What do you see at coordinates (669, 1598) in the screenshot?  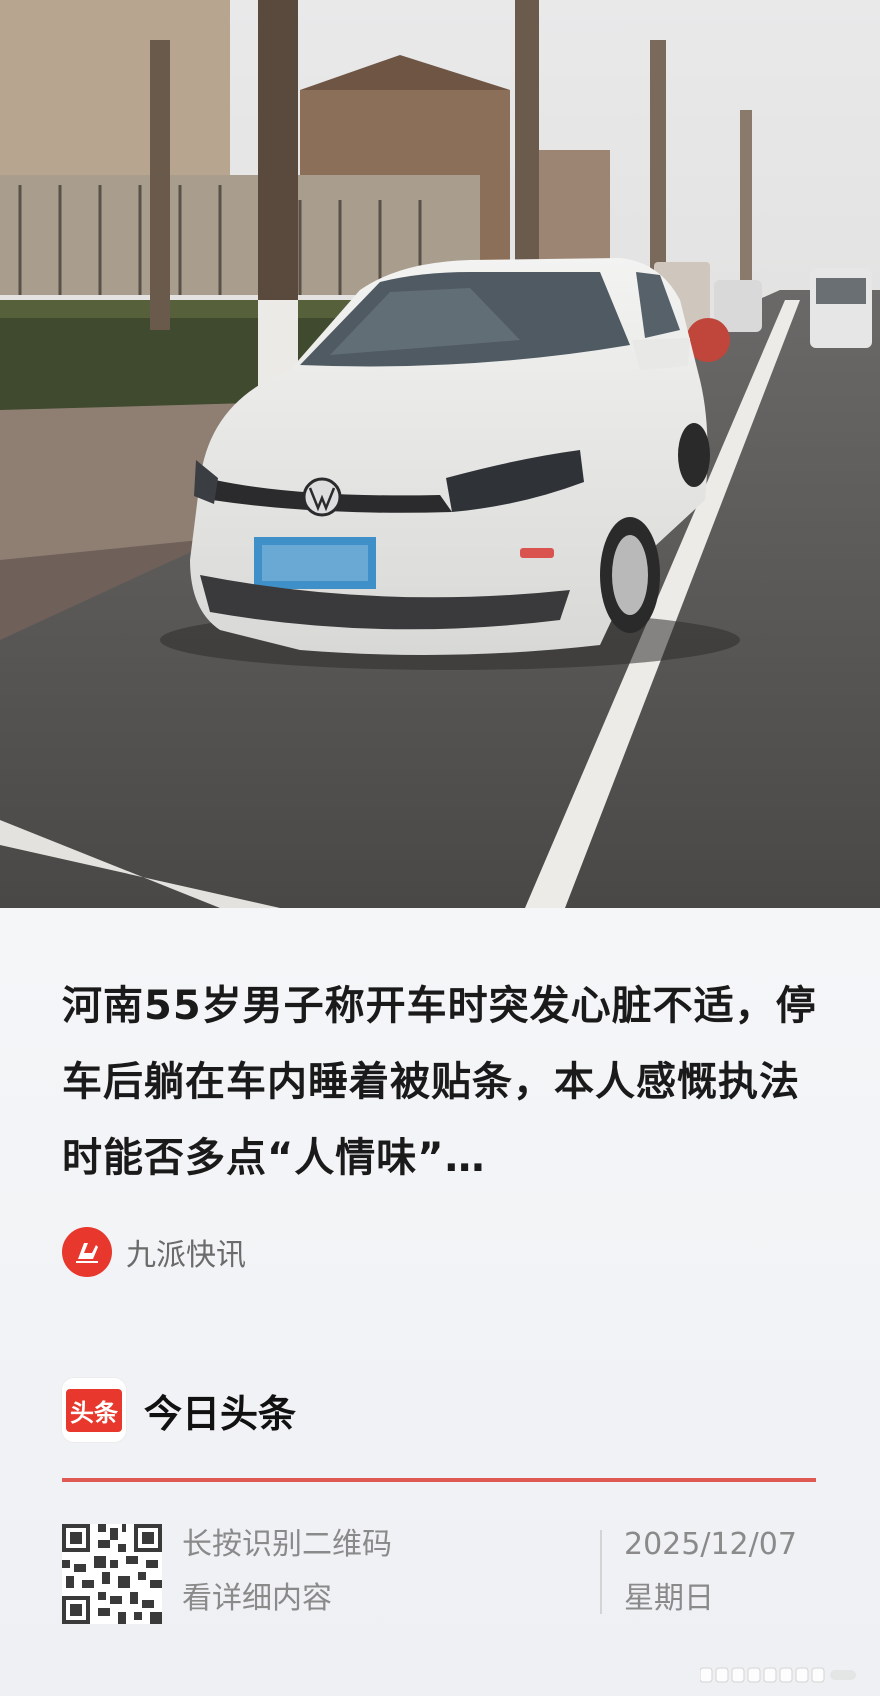 I see `weekday-text: 星期日` at bounding box center [669, 1598].